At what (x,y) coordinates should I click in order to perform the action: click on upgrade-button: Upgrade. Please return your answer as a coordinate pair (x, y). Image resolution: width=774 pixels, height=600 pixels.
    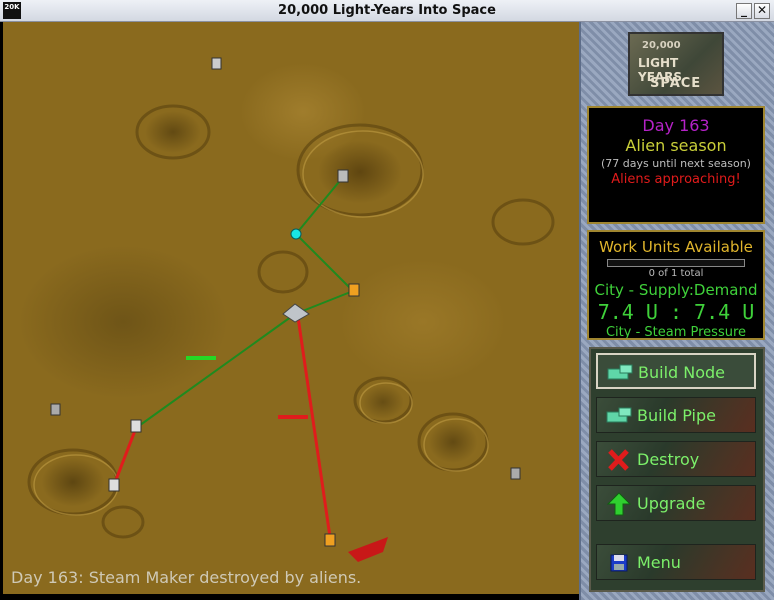
    Looking at the image, I should click on (676, 503).